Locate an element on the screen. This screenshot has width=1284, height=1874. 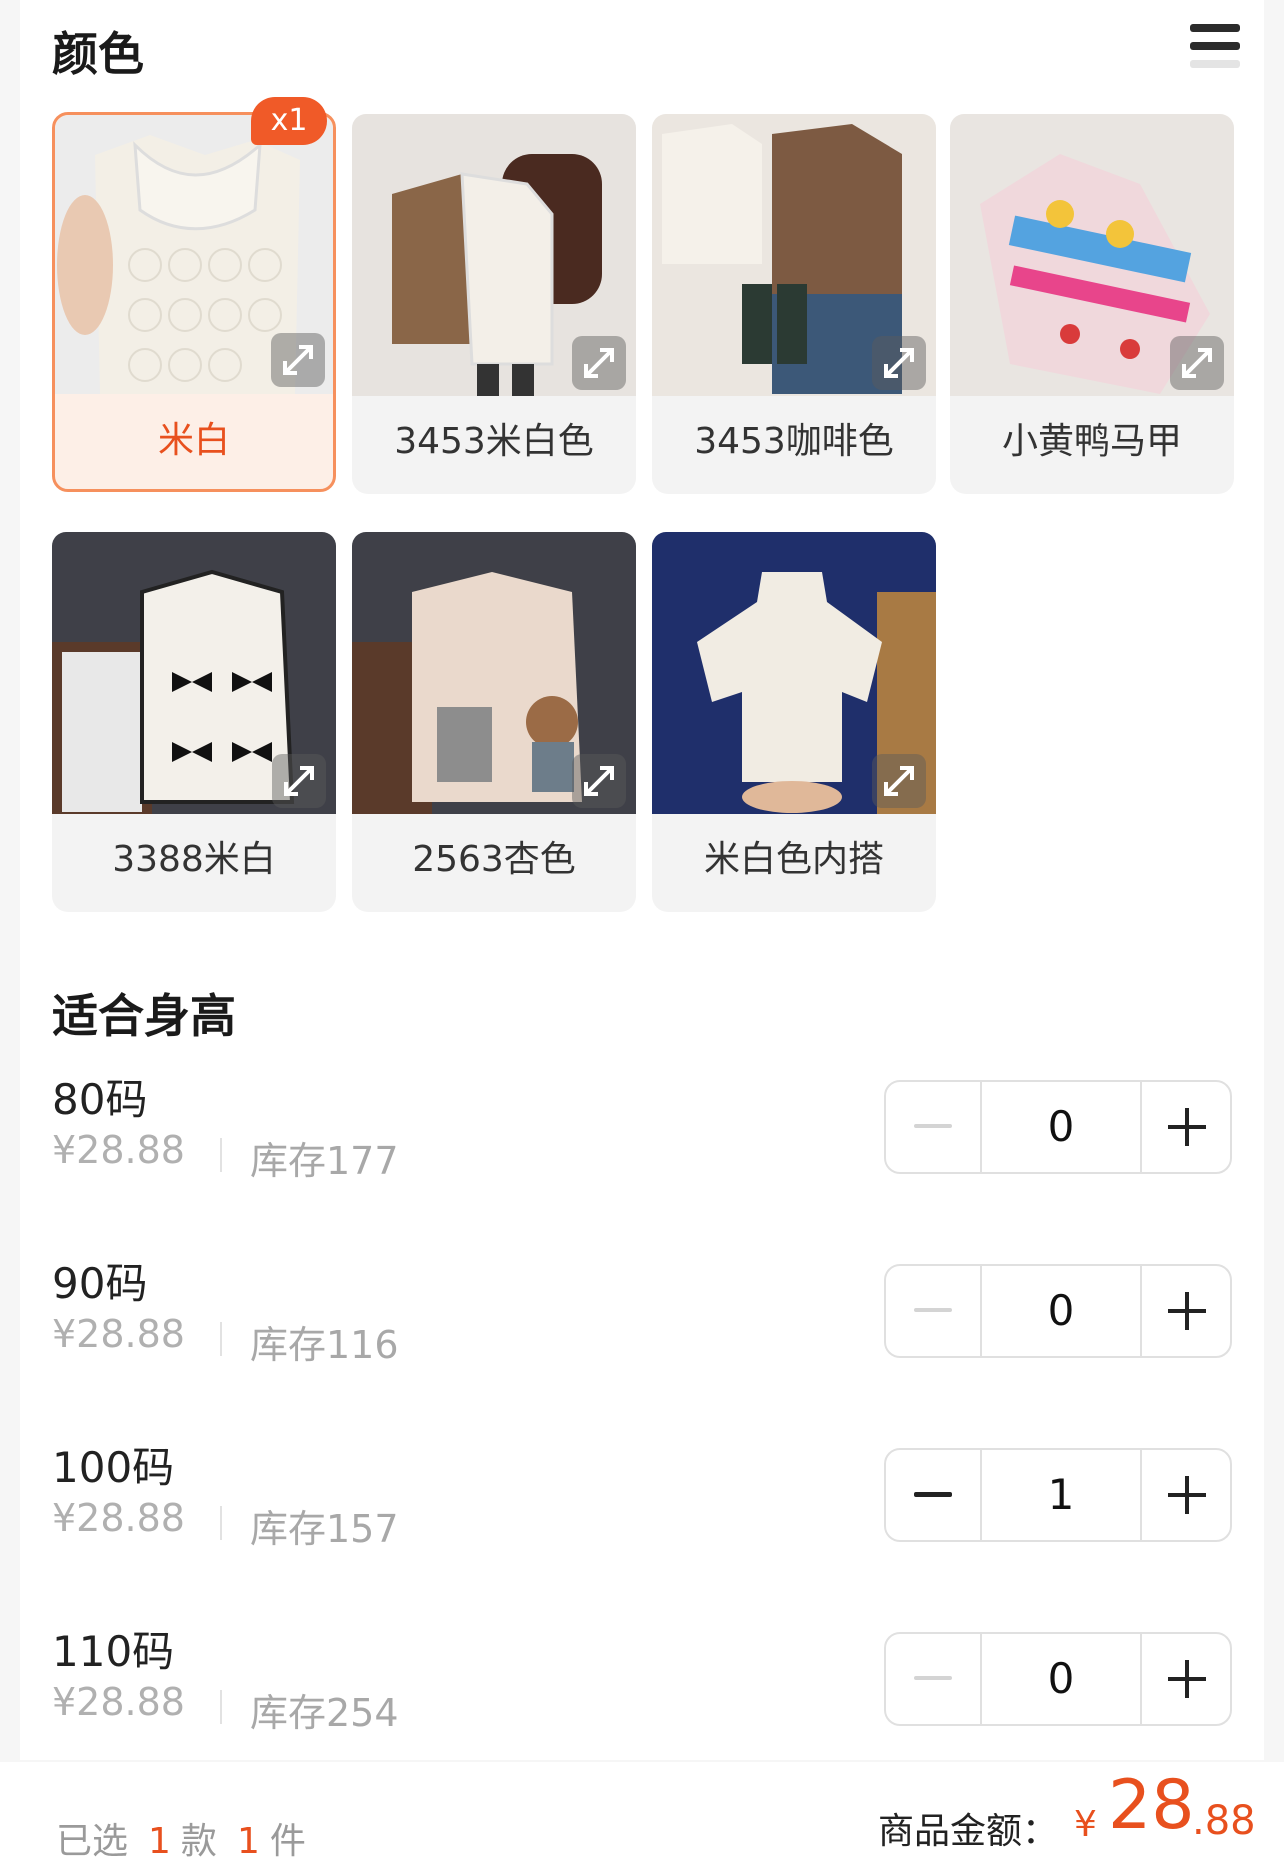
total-amount-integer: 28 is located at coordinates (1151, 1805).